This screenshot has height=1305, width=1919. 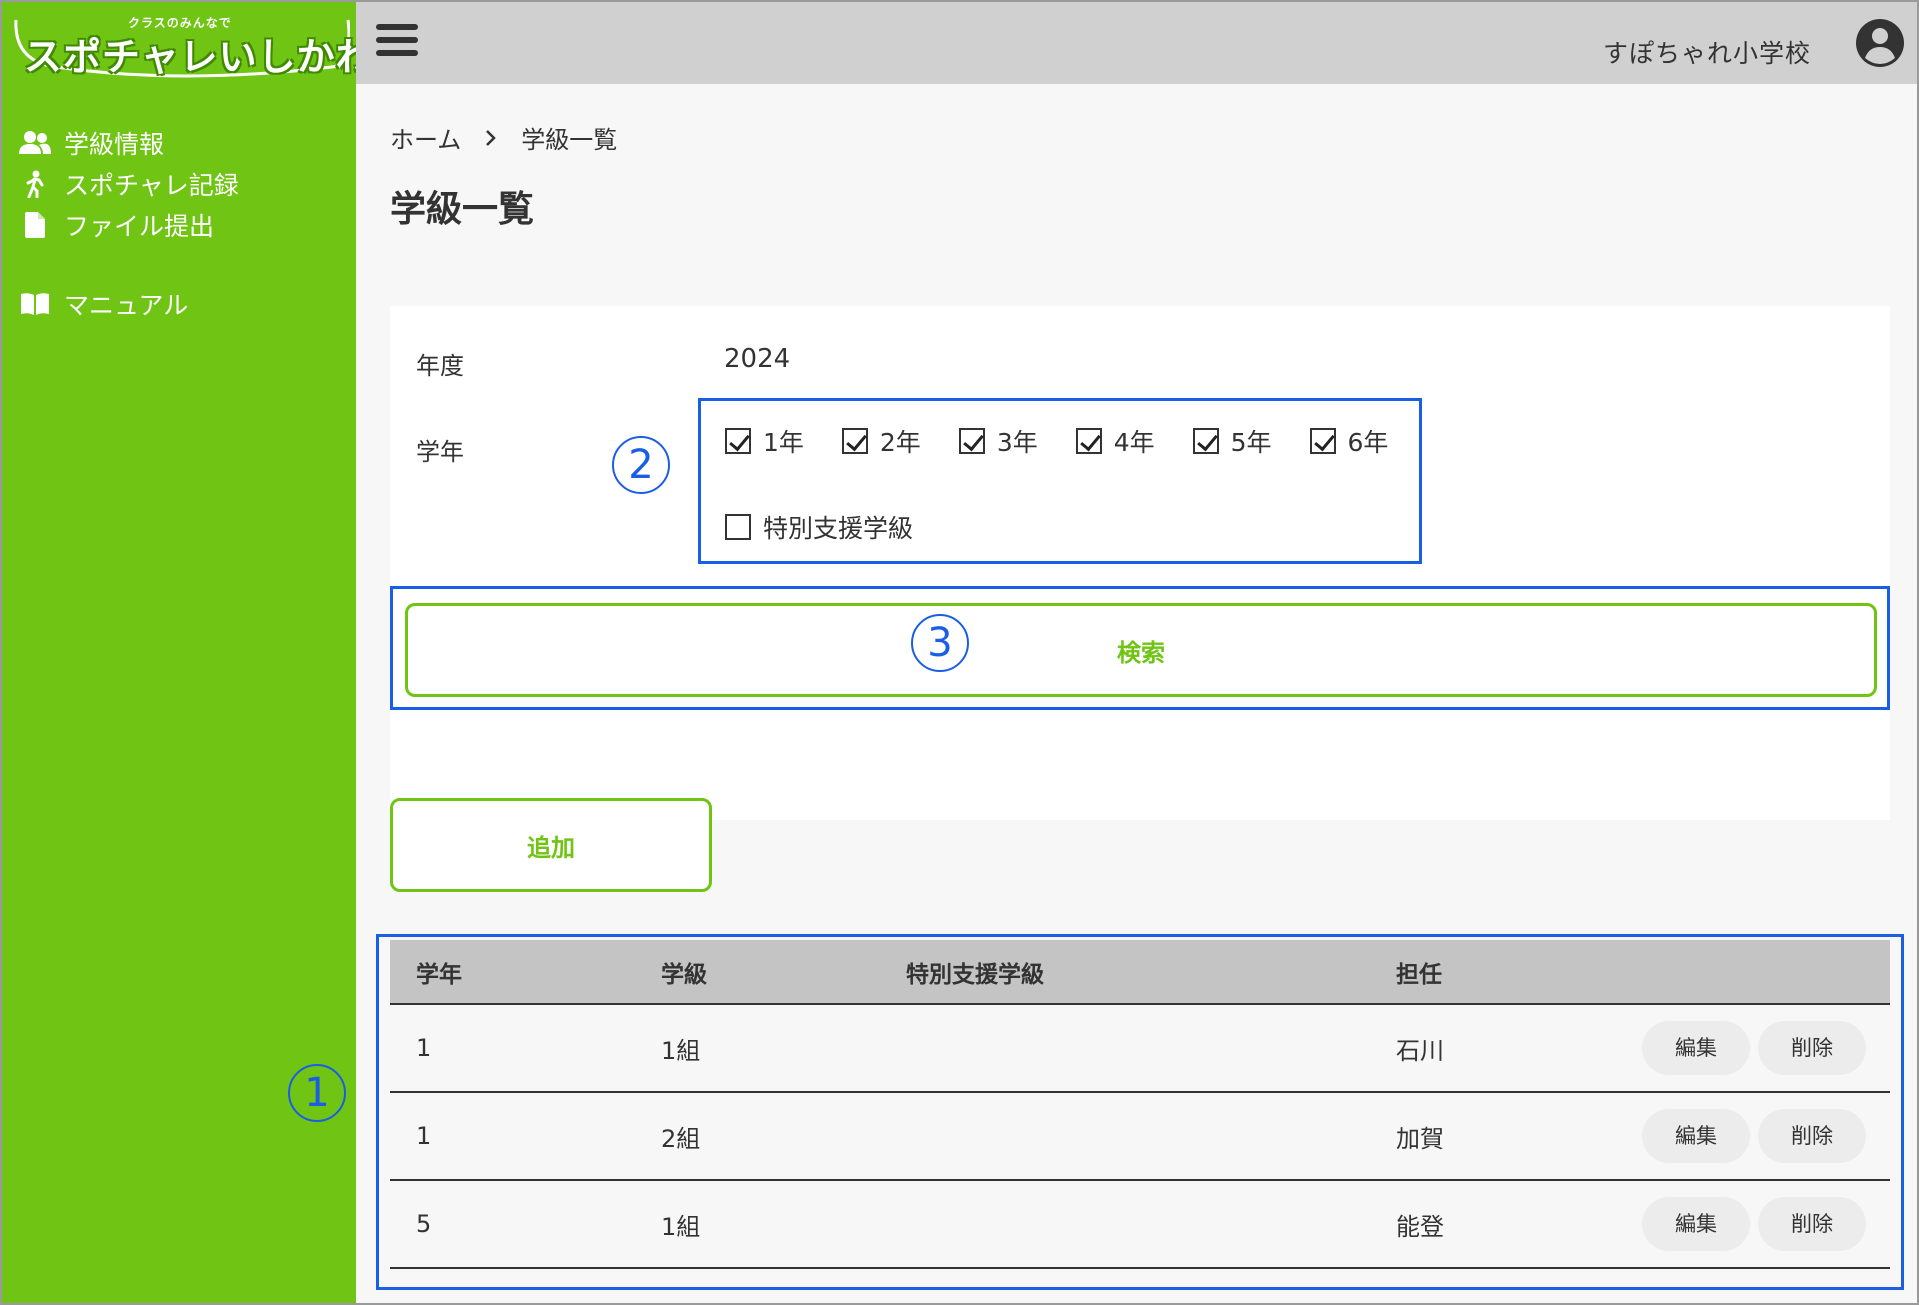 I want to click on chevron-right-icon, so click(x=491, y=138).